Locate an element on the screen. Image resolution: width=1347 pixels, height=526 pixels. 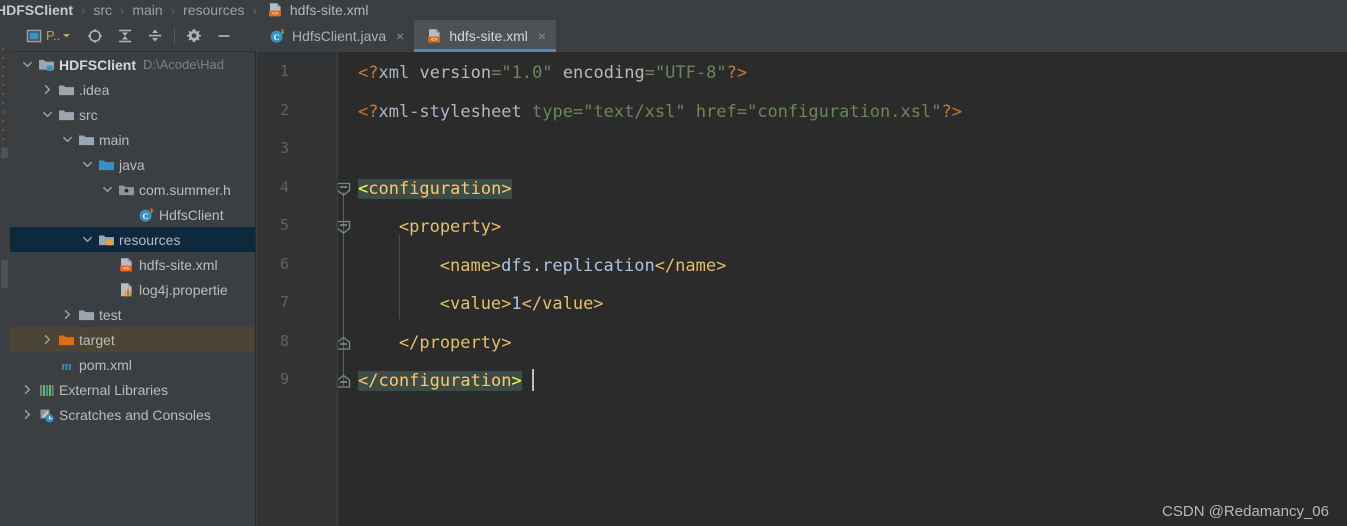
xml-file-icon: <> is located at coordinates (126, 264).